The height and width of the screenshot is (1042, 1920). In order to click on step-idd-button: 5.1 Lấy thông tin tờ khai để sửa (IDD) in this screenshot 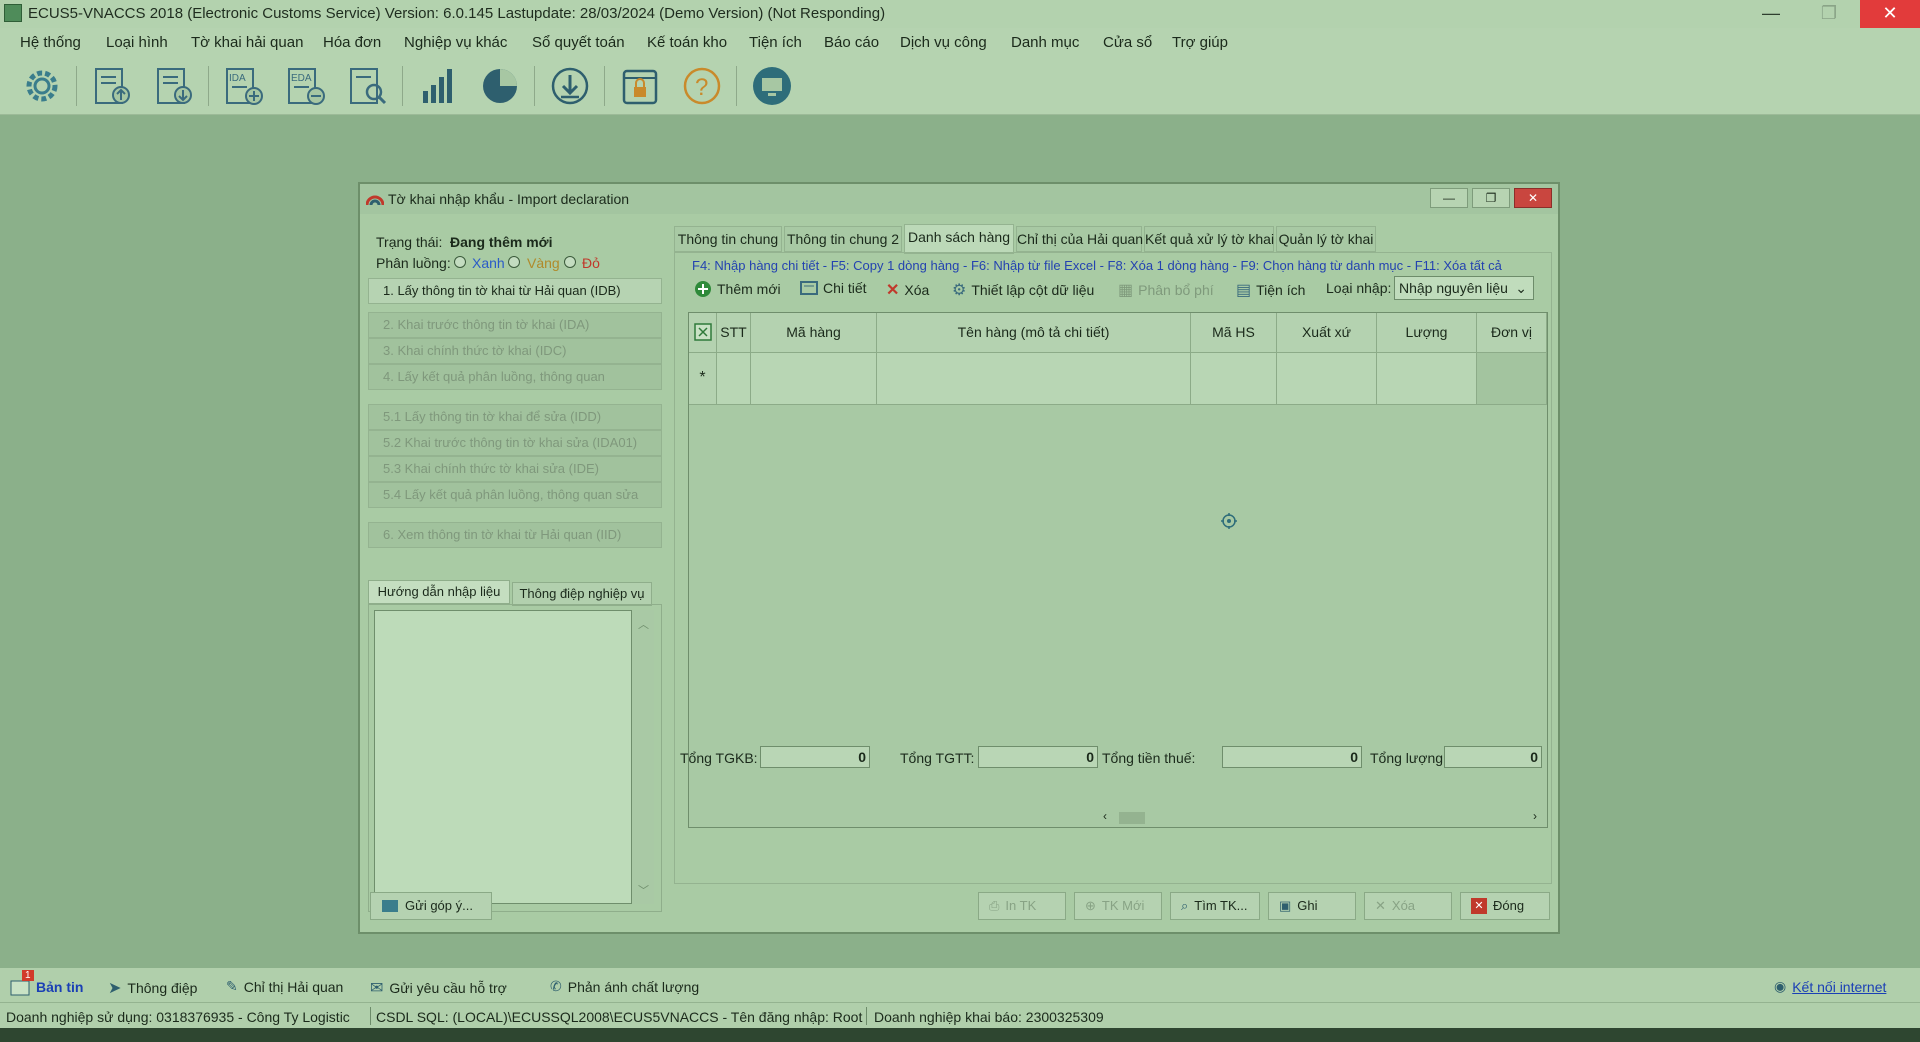, I will do `click(515, 417)`.